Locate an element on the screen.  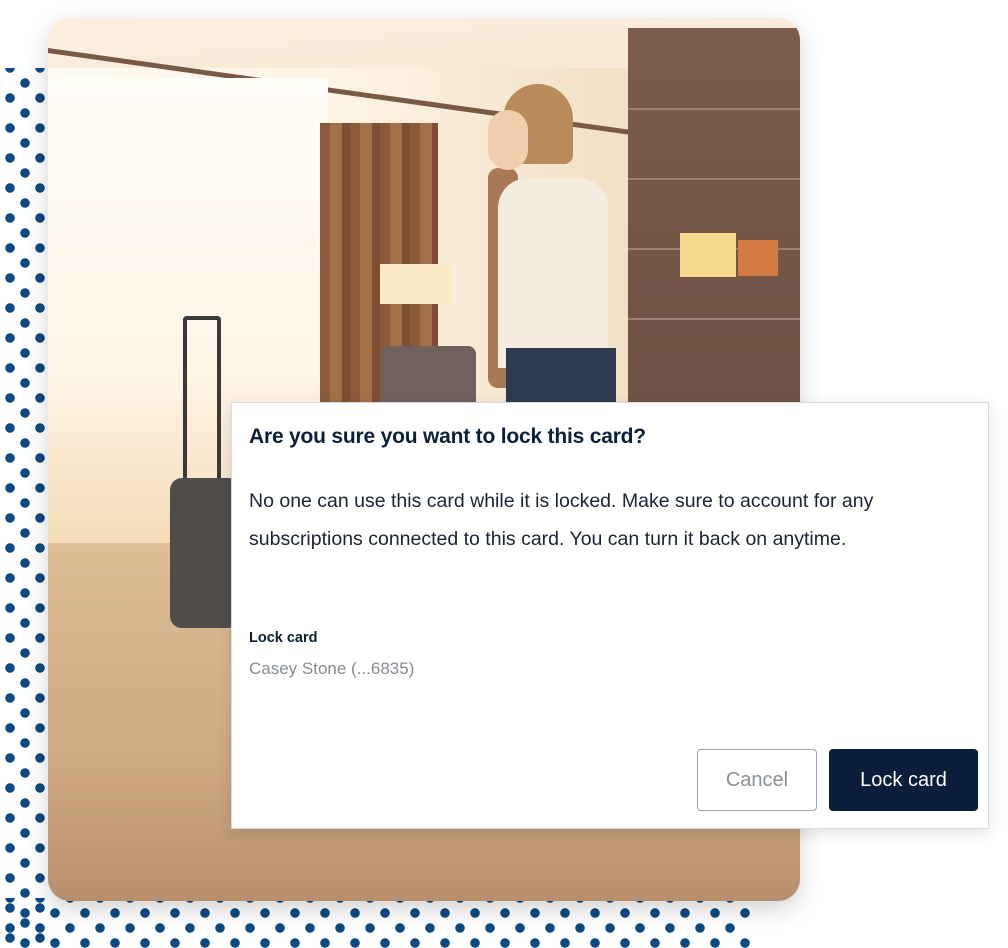
dot-pattern-bottom is located at coordinates (376, 923).